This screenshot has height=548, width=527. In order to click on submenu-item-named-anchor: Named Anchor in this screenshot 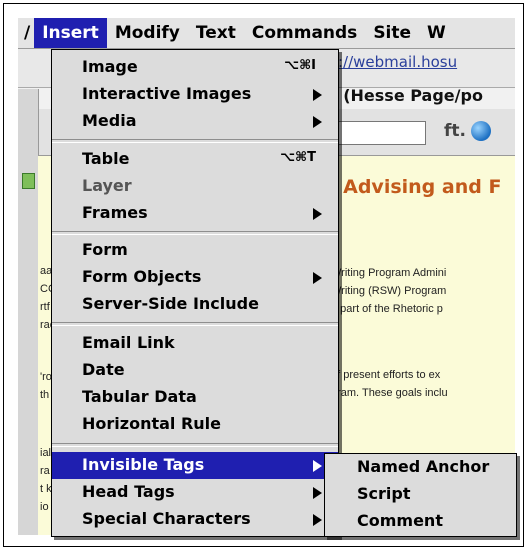, I will do `click(420, 467)`.